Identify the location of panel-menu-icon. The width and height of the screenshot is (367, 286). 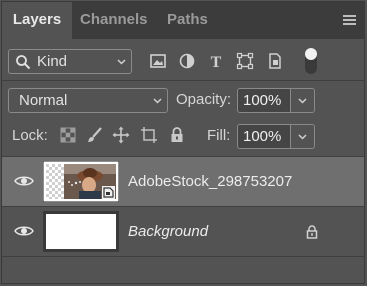
(349, 20).